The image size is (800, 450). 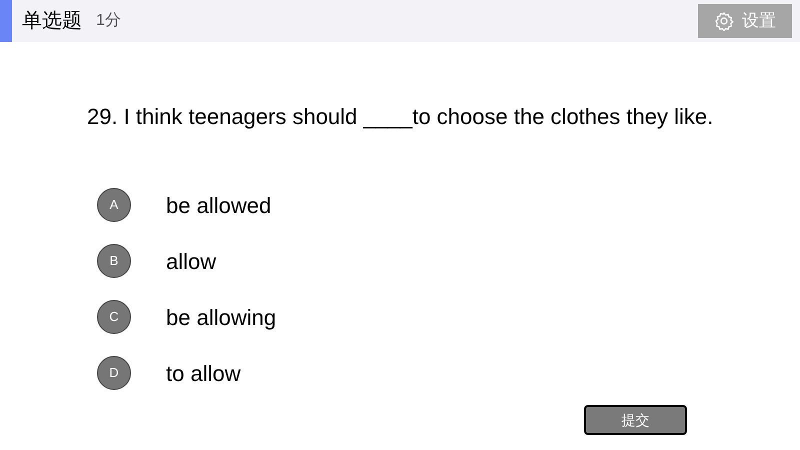 What do you see at coordinates (221, 318) in the screenshot?
I see `option-text: be allowing` at bounding box center [221, 318].